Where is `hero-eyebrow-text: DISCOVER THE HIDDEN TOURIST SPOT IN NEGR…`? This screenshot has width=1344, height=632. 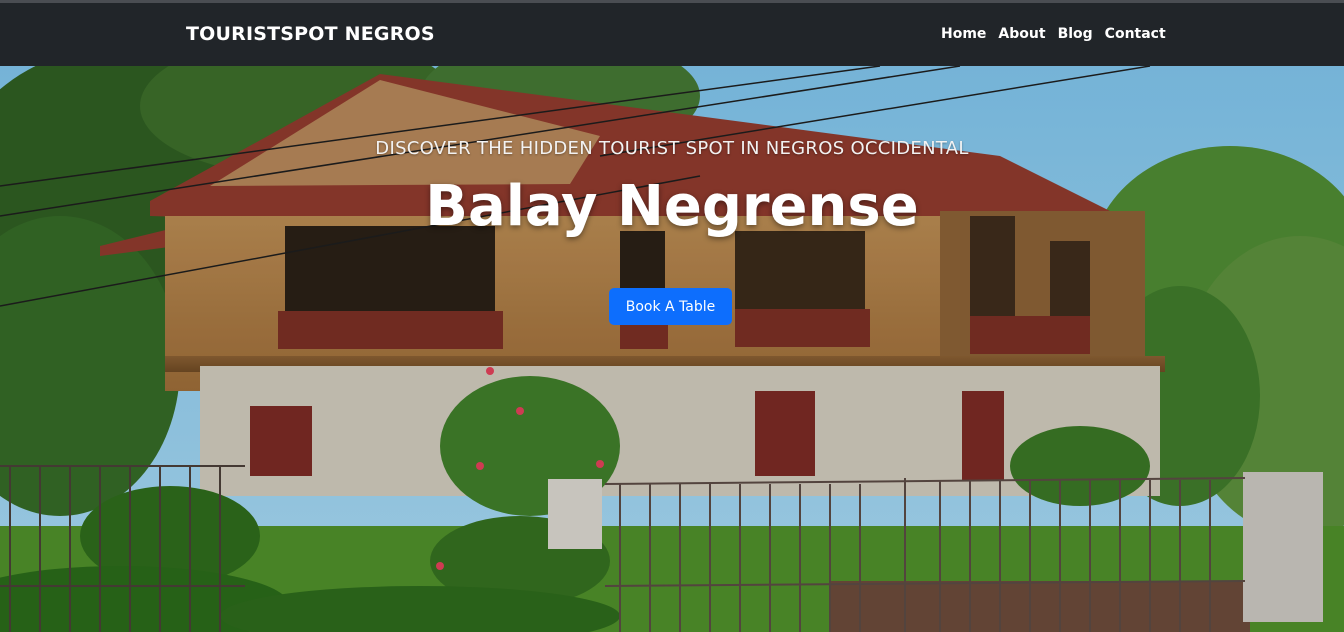
hero-eyebrow-text: DISCOVER THE HIDDEN TOURIST SPOT IN NEGR… is located at coordinates (672, 148).